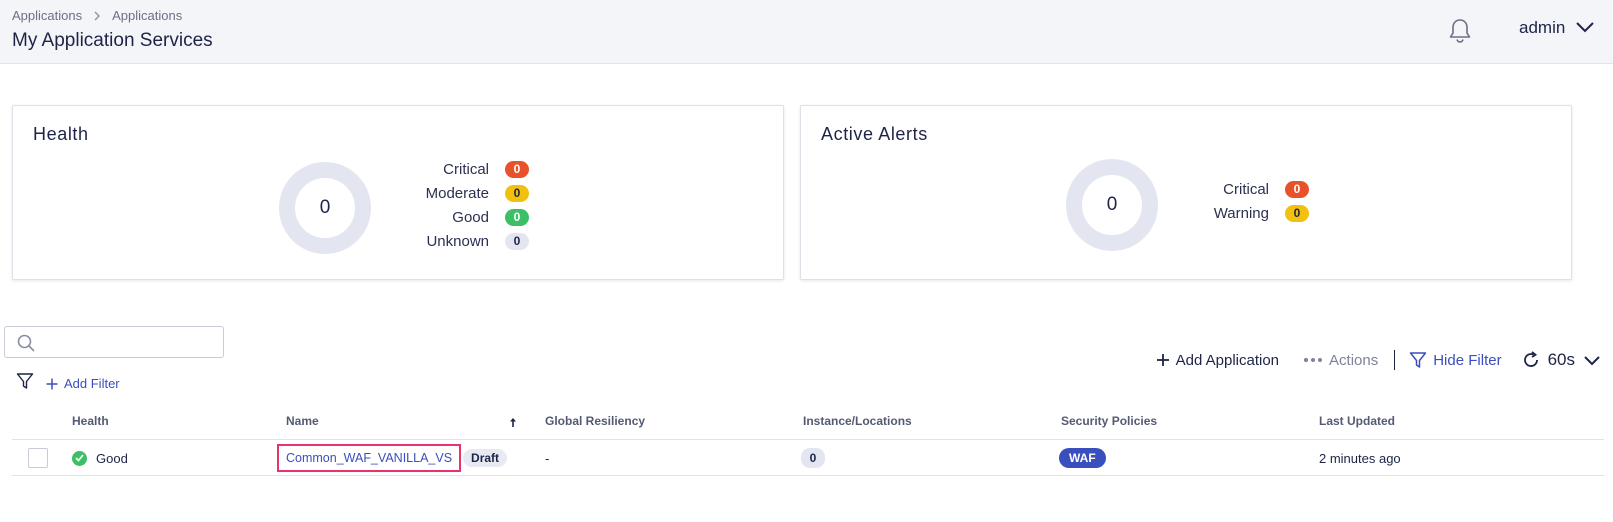 This screenshot has height=522, width=1613. What do you see at coordinates (517, 241) in the screenshot?
I see `unknown-count-badge: 0` at bounding box center [517, 241].